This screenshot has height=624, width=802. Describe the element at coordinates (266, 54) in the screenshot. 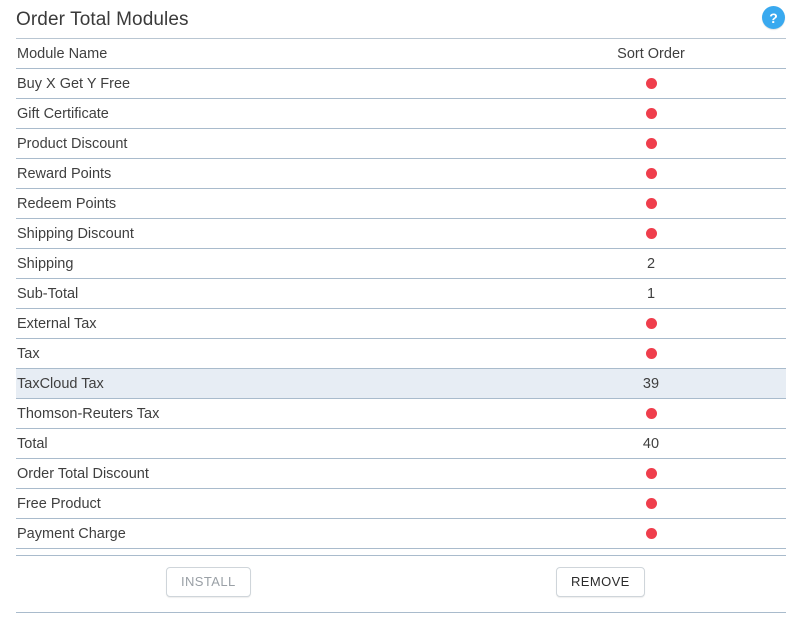

I see `column-header-module-name: Module Name` at that location.